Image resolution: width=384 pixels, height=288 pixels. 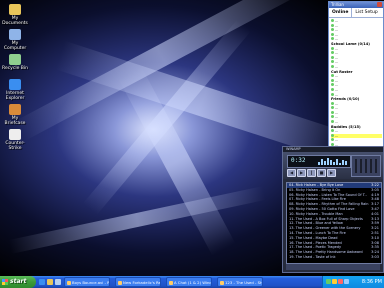 I want to click on antivirus-icon, so click(x=340, y=281).